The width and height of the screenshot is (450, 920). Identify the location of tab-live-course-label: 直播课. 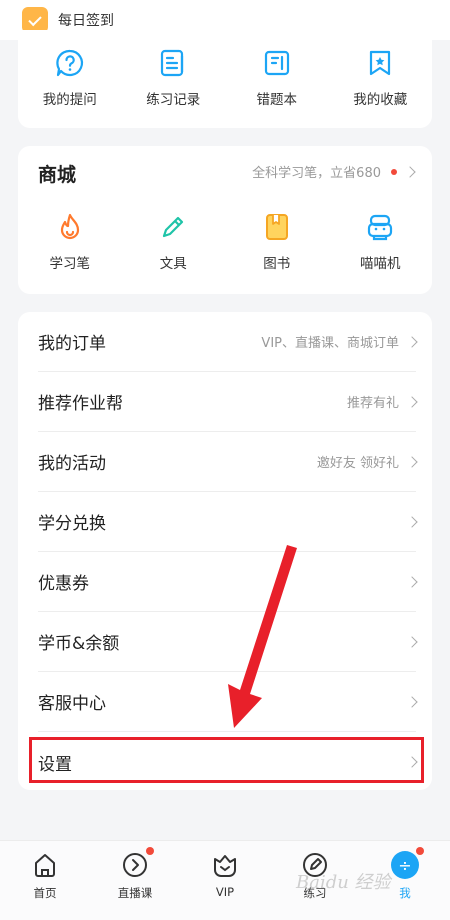
(135, 893).